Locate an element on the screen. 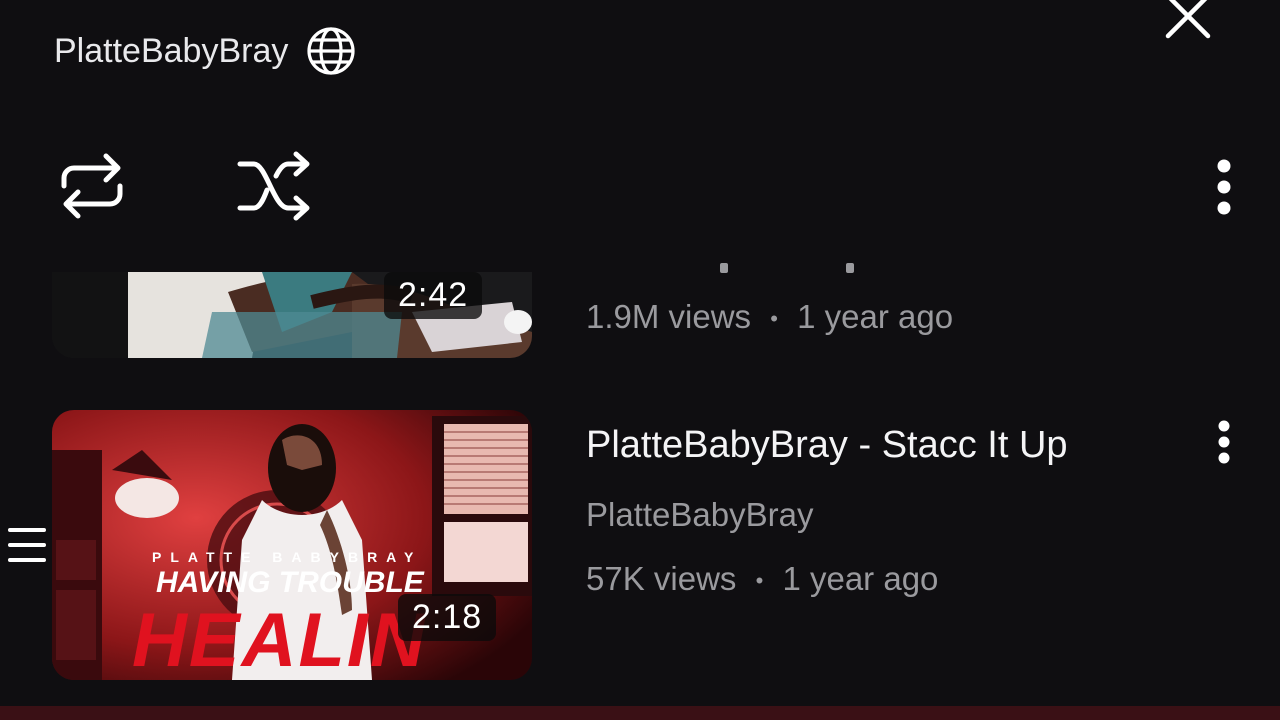 This screenshot has width=1280, height=720. video-thumbnail: 2:42 is located at coordinates (292, 315).